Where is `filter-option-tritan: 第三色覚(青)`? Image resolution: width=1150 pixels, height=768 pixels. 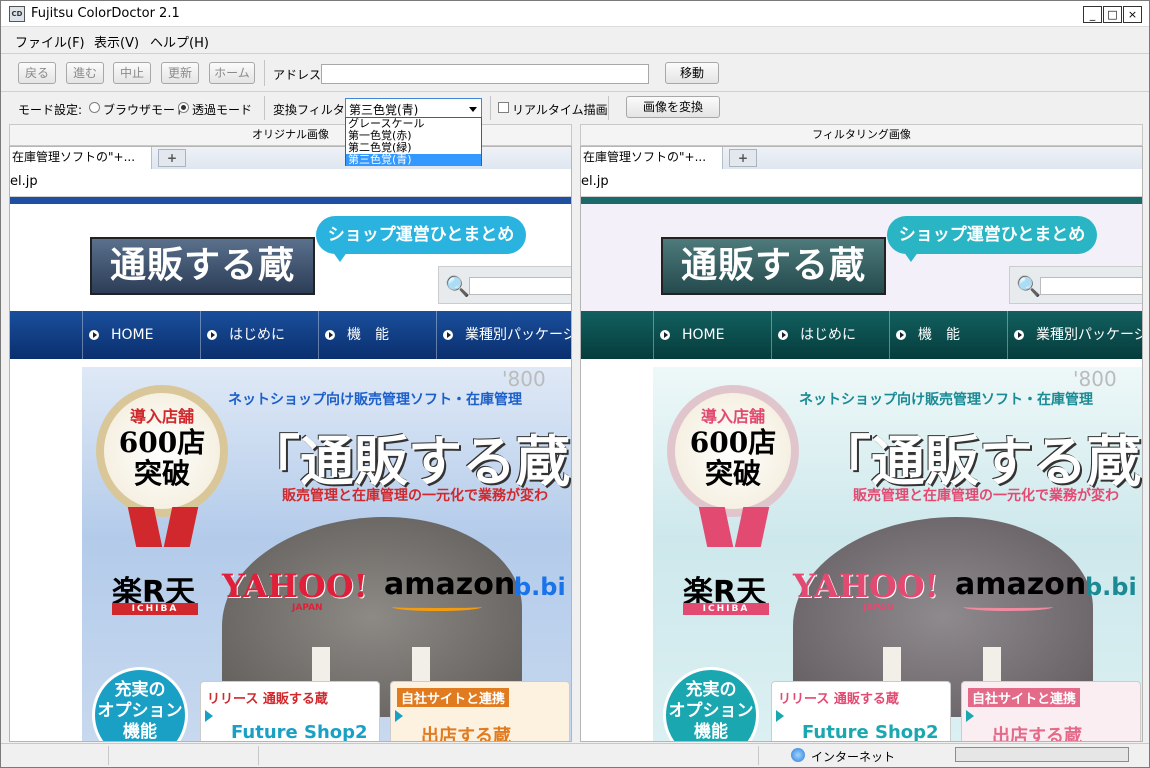 filter-option-tritan: 第三色覚(青) is located at coordinates (413, 160).